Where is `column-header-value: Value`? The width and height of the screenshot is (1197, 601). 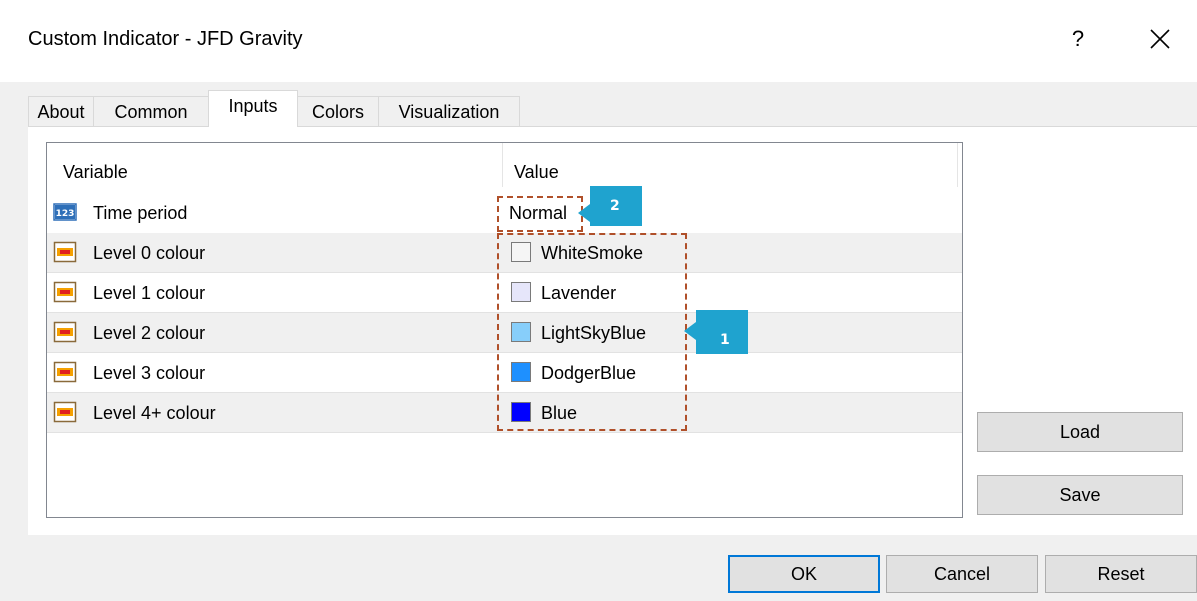
column-header-value: Value is located at coordinates (729, 168).